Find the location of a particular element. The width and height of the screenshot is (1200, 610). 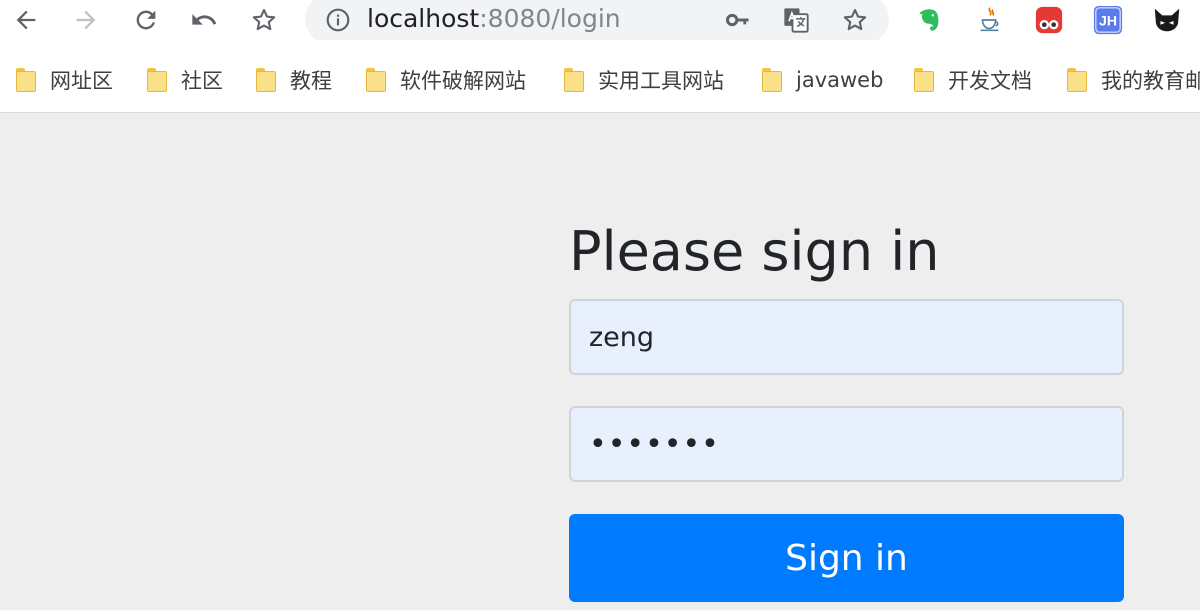

back-button is located at coordinates (26, 20).